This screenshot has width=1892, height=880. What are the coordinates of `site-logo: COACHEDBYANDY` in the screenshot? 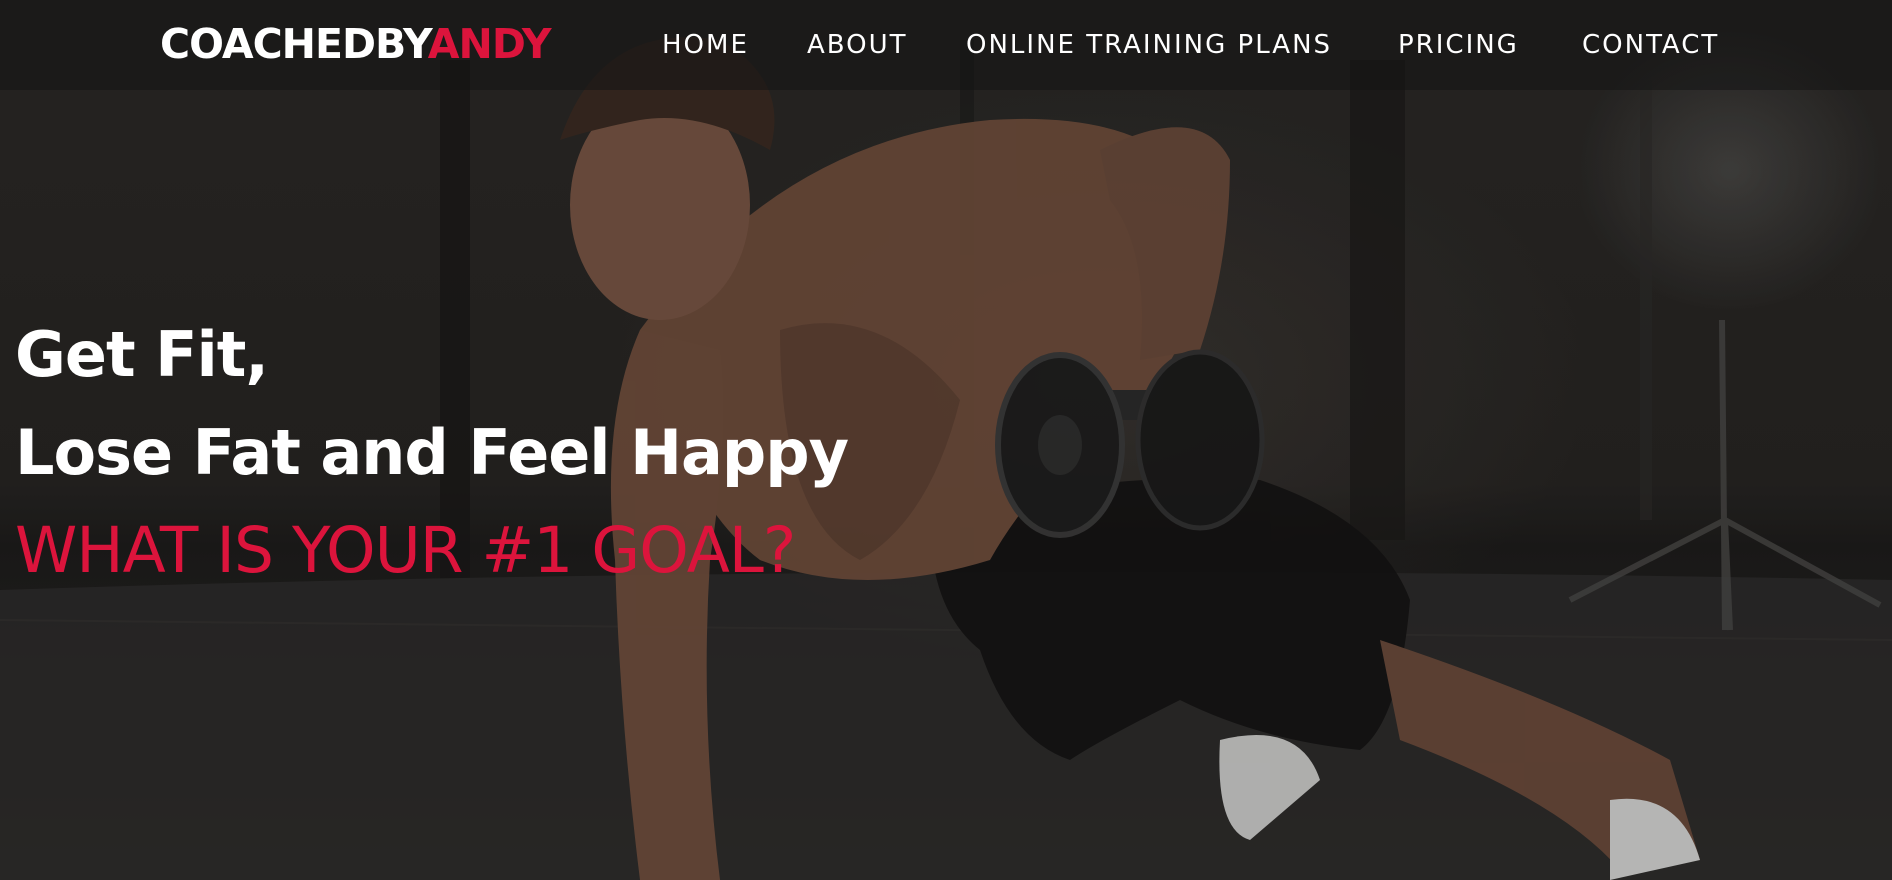 It's located at (356, 44).